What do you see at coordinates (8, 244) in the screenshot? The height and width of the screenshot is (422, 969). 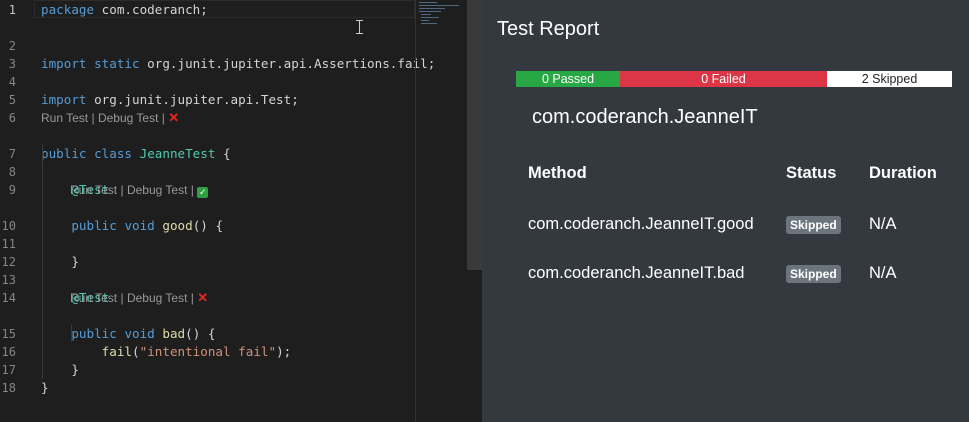 I see `line-number: 11` at bounding box center [8, 244].